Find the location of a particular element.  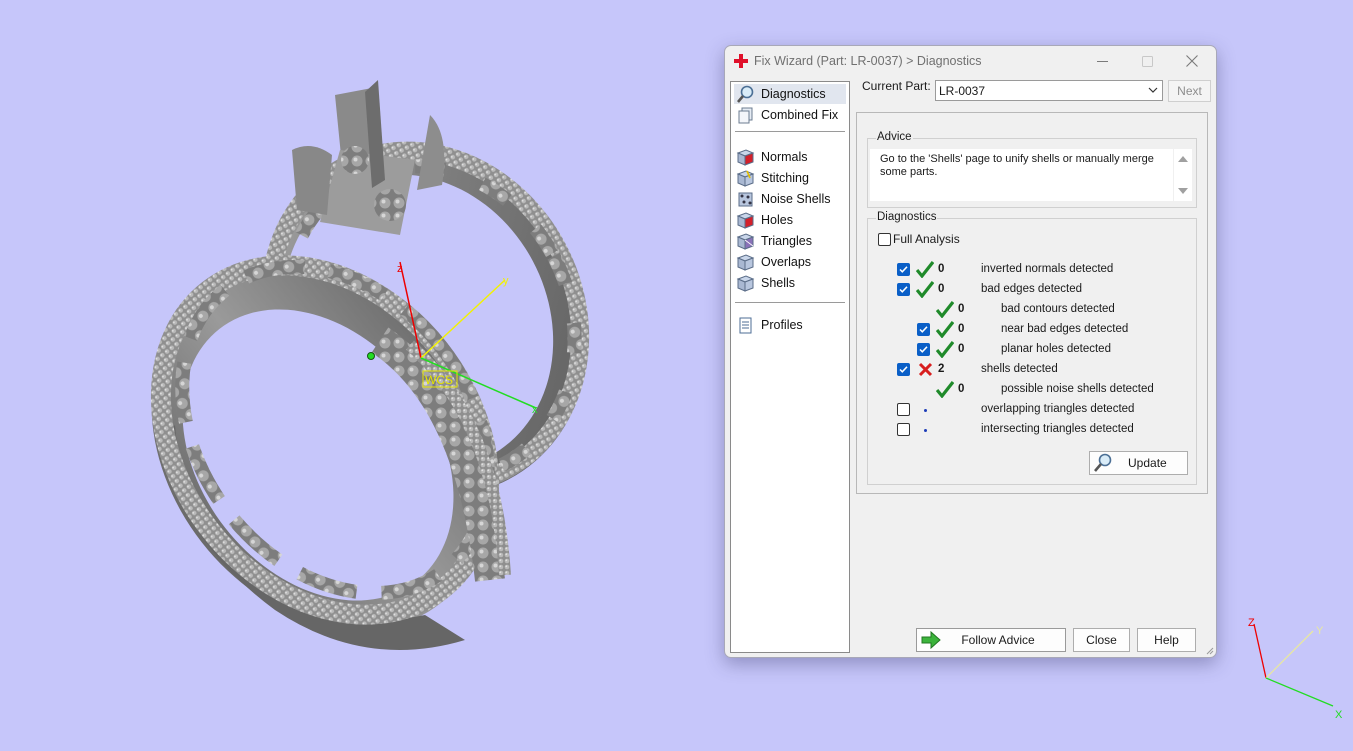

diag-row-near-bad-edges: 0 near bad edges detected is located at coordinates (1032, 330).